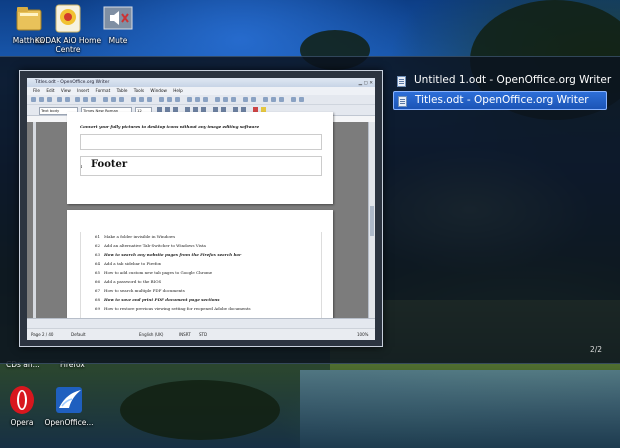 The height and width of the screenshot is (448, 620). Describe the element at coordinates (97, 272) in the screenshot. I see `list-item-number: 65` at that location.